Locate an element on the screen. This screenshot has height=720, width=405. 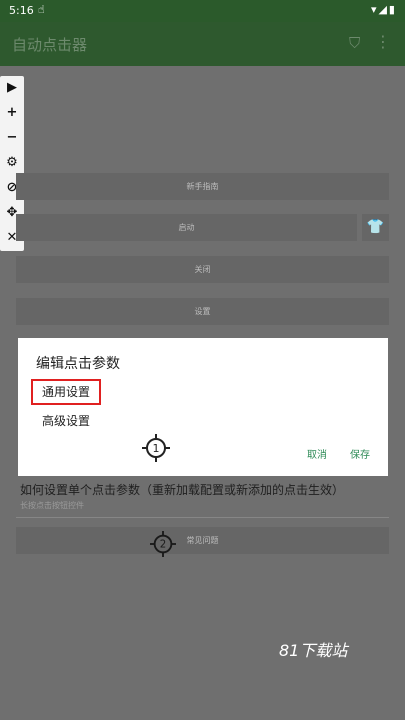
plus-icon: + is located at coordinates (12, 113).